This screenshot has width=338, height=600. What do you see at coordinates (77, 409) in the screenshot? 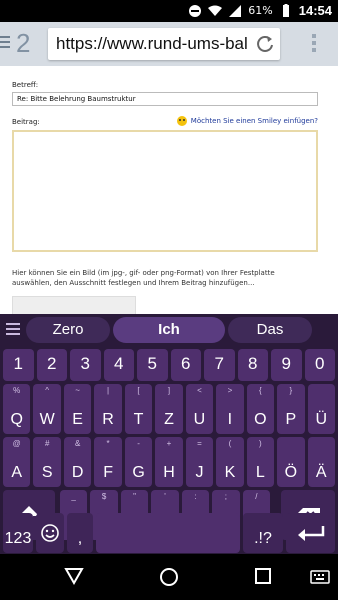
I see `key-e: ~ E` at bounding box center [77, 409].